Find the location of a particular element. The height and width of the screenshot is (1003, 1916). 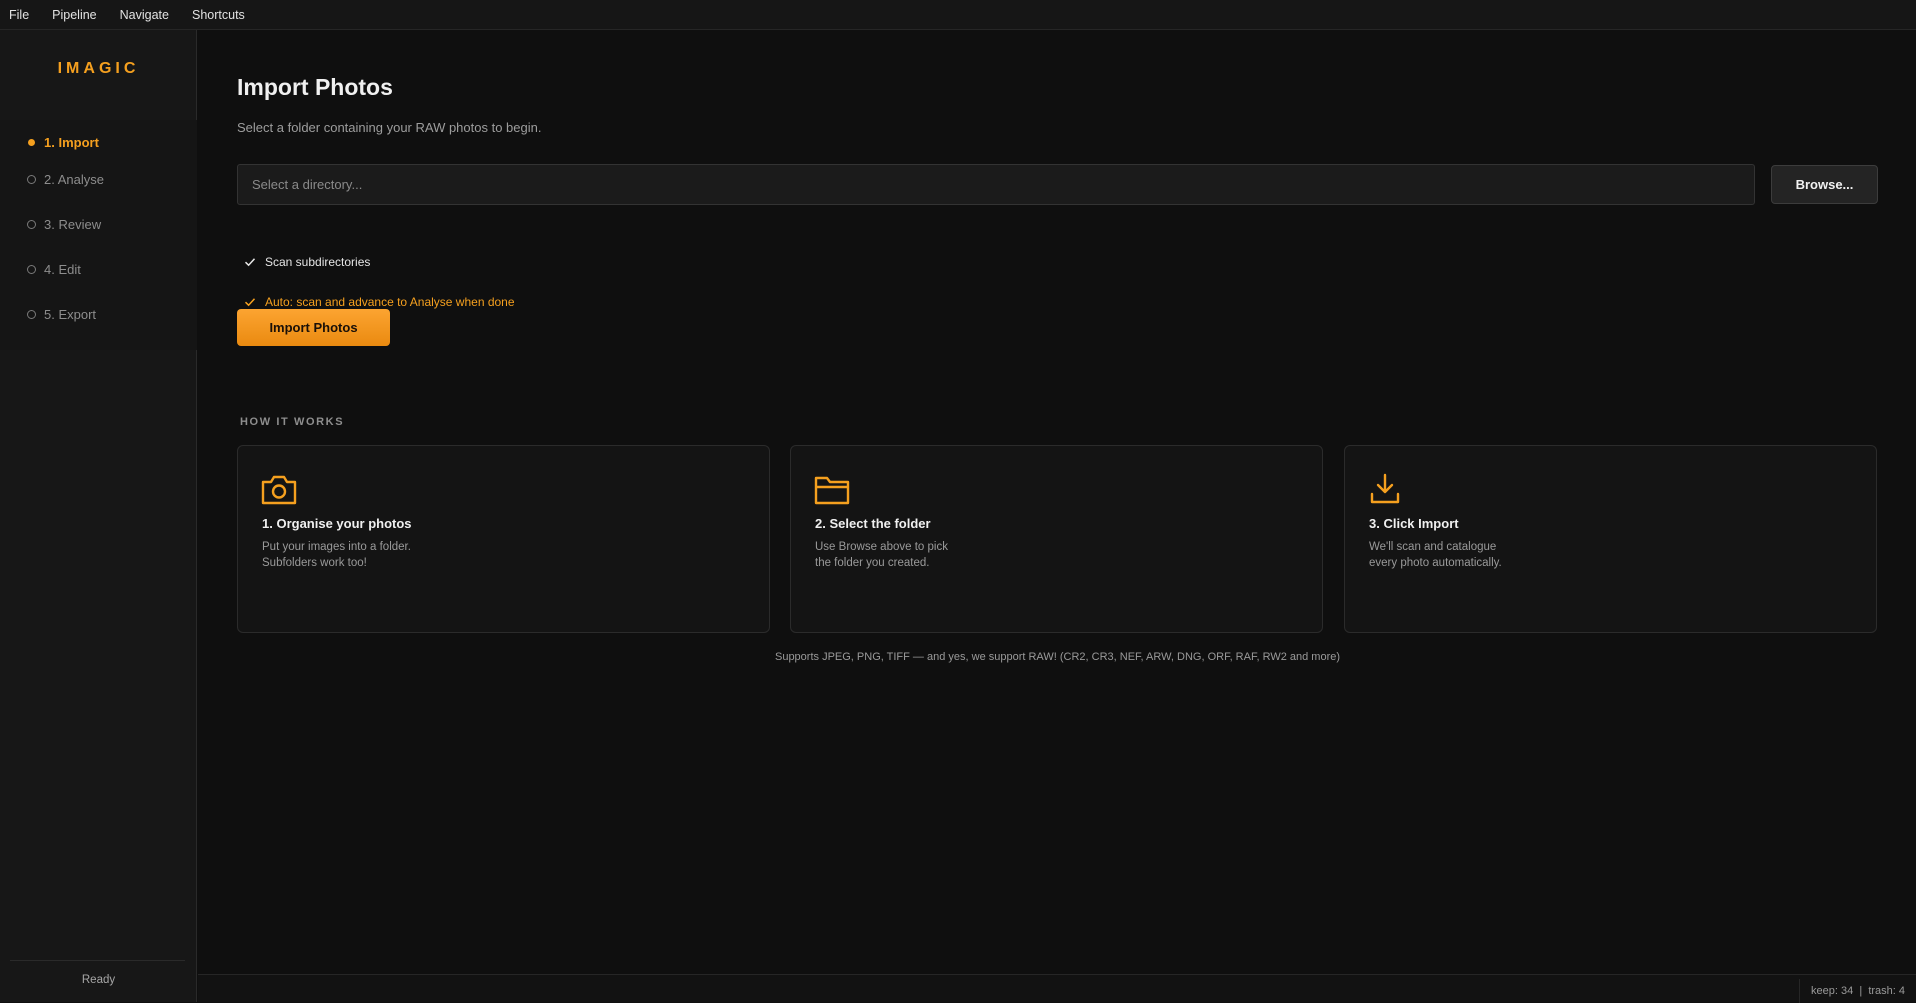

app-logo: IMAGIC is located at coordinates (98, 68).